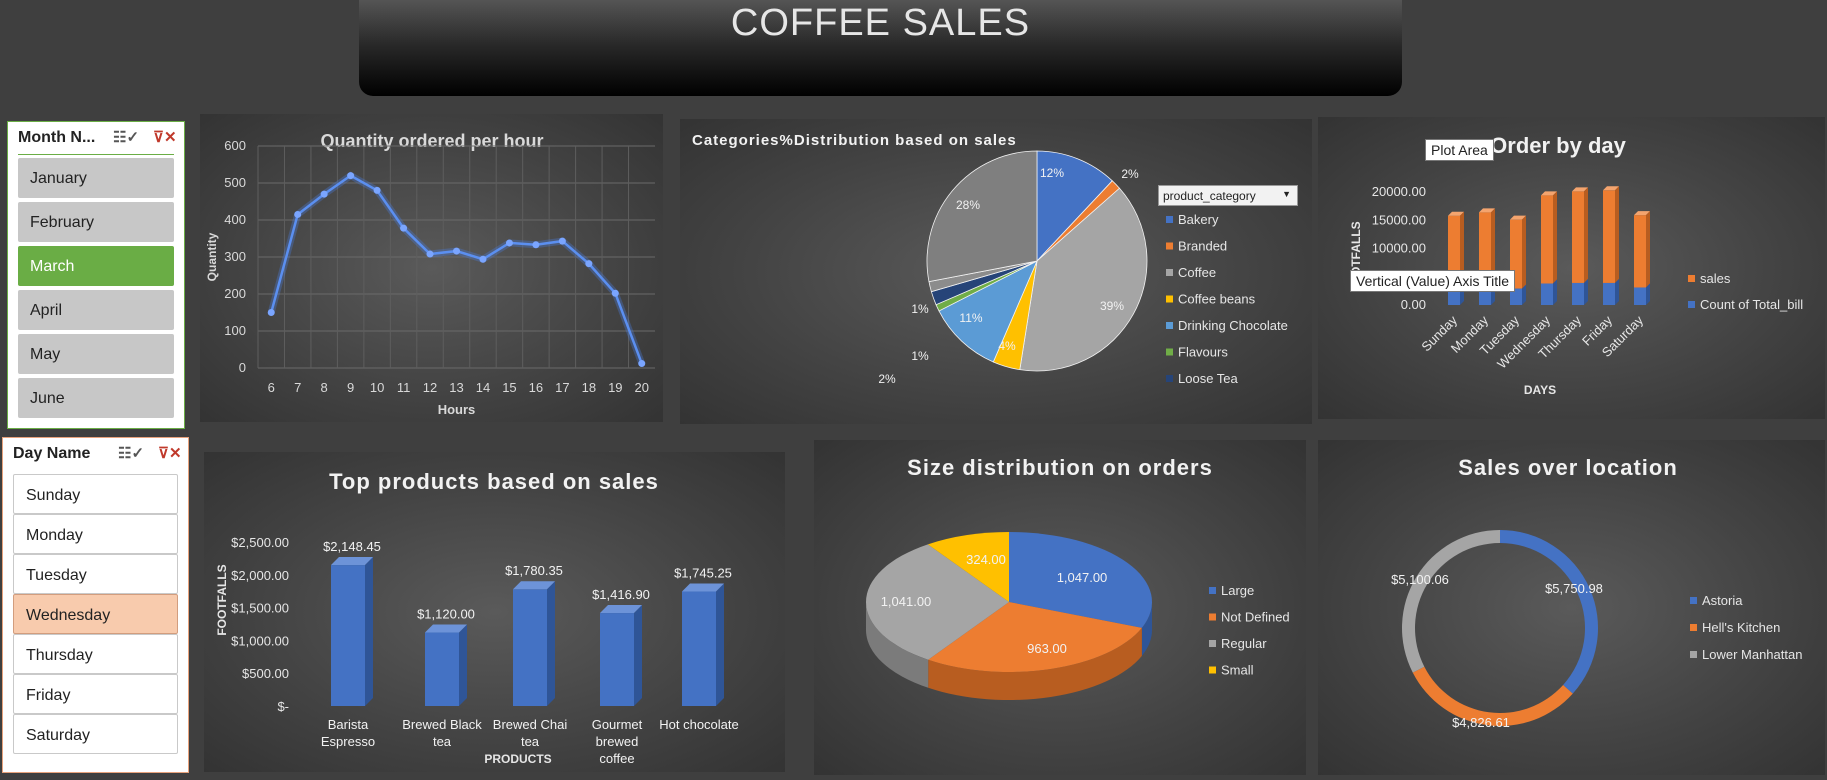  Describe the element at coordinates (235, 330) in the screenshot. I see `y-tick-label: 100` at that location.